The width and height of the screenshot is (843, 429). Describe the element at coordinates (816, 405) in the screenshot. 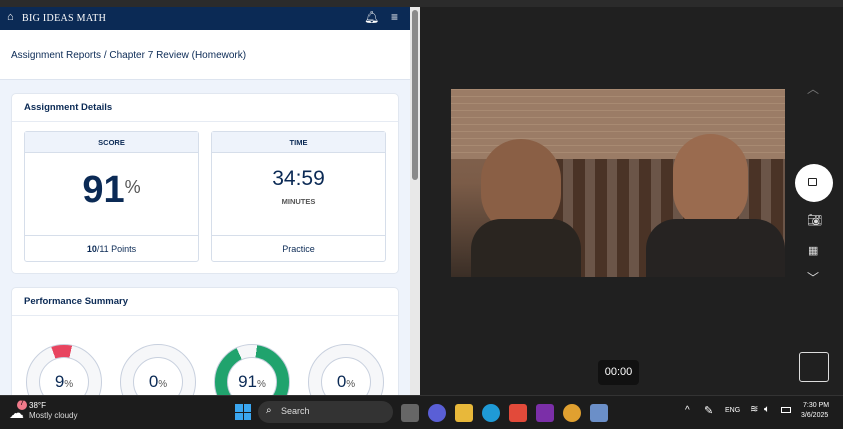

I see `clock-time: 7:30 PM` at that location.